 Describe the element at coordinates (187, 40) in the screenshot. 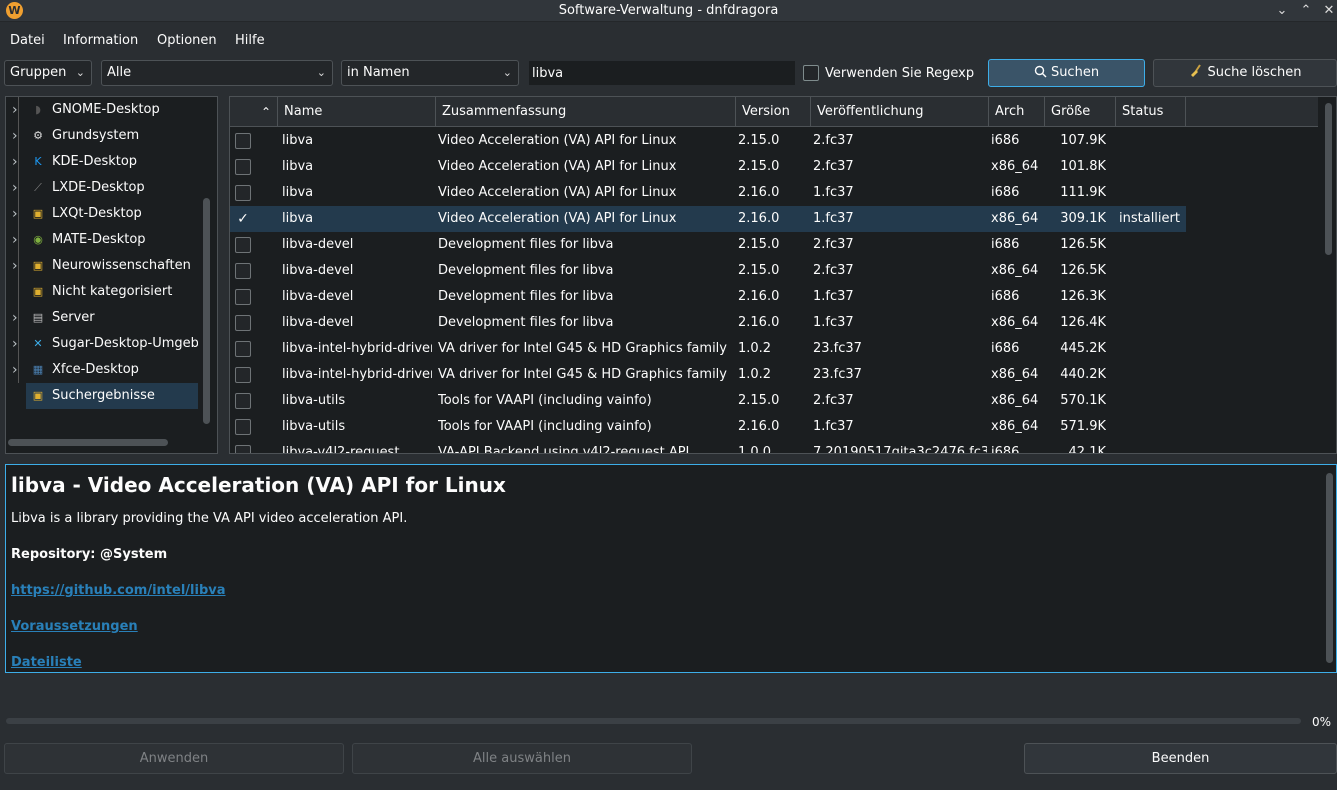

I see `menu-optionen: Optionen` at that location.